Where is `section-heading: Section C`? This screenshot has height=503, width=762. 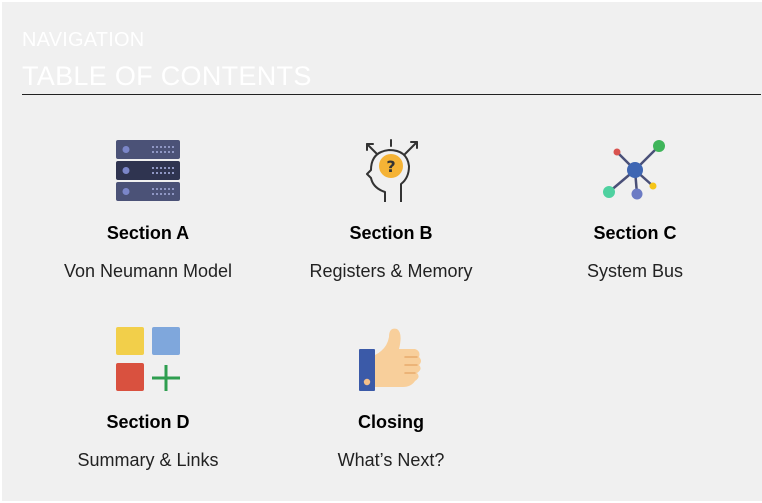
section-heading: Section C is located at coordinates (635, 233).